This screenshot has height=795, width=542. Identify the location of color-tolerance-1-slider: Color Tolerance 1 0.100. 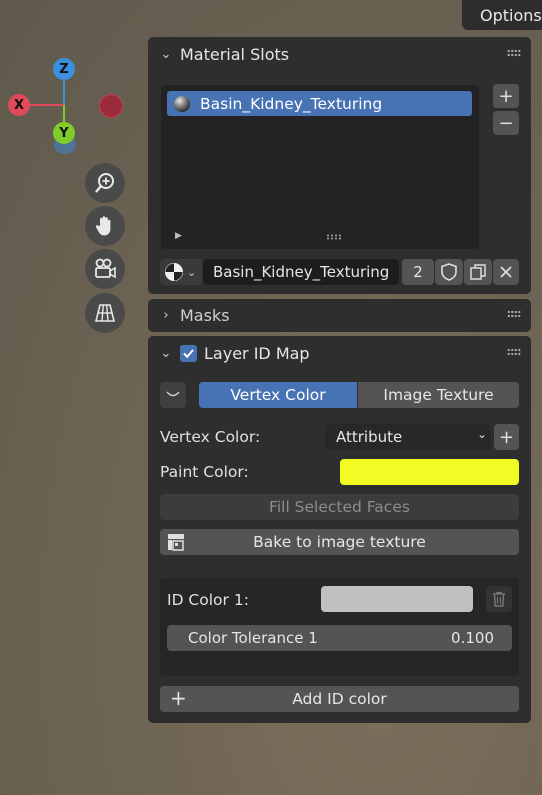
(339, 638).